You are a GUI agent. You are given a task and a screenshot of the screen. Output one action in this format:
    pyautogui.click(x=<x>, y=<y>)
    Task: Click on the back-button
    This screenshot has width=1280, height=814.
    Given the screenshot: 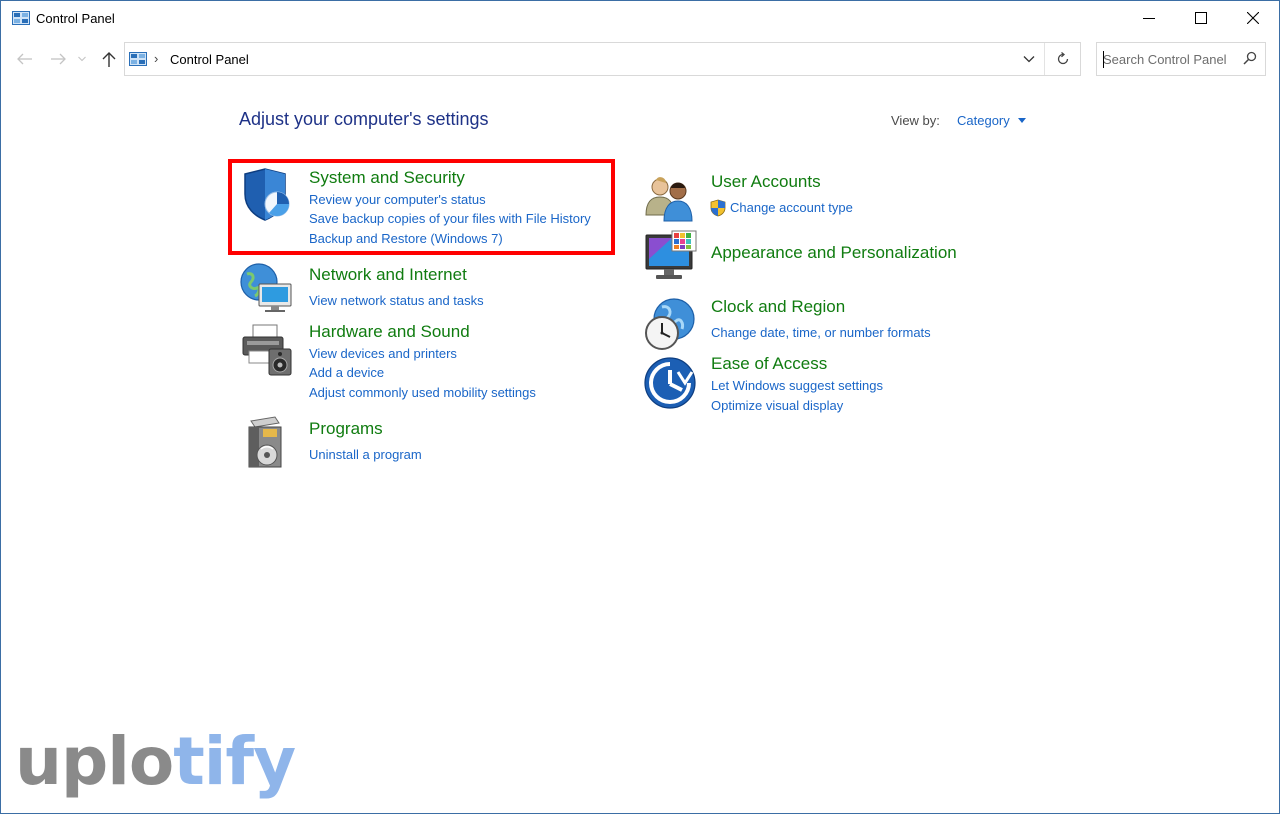 What is the action you would take?
    pyautogui.click(x=25, y=59)
    